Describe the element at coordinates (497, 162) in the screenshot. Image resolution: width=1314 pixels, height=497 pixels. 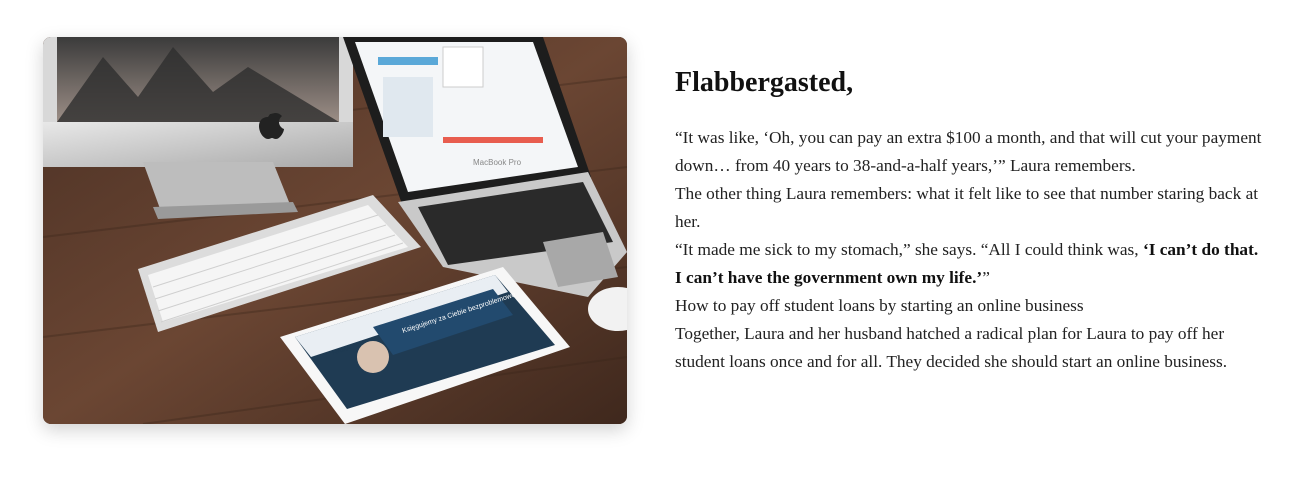
I see `laptop-brand-label: MacBook Pro` at that location.